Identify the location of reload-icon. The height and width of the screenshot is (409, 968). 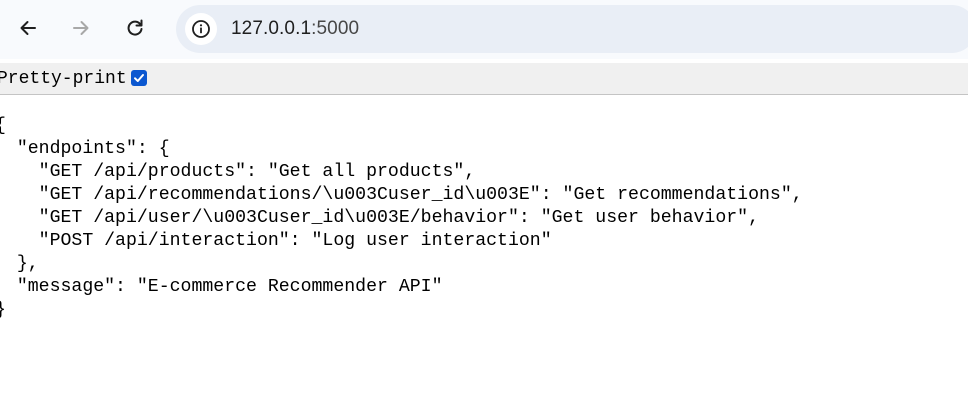
(135, 27).